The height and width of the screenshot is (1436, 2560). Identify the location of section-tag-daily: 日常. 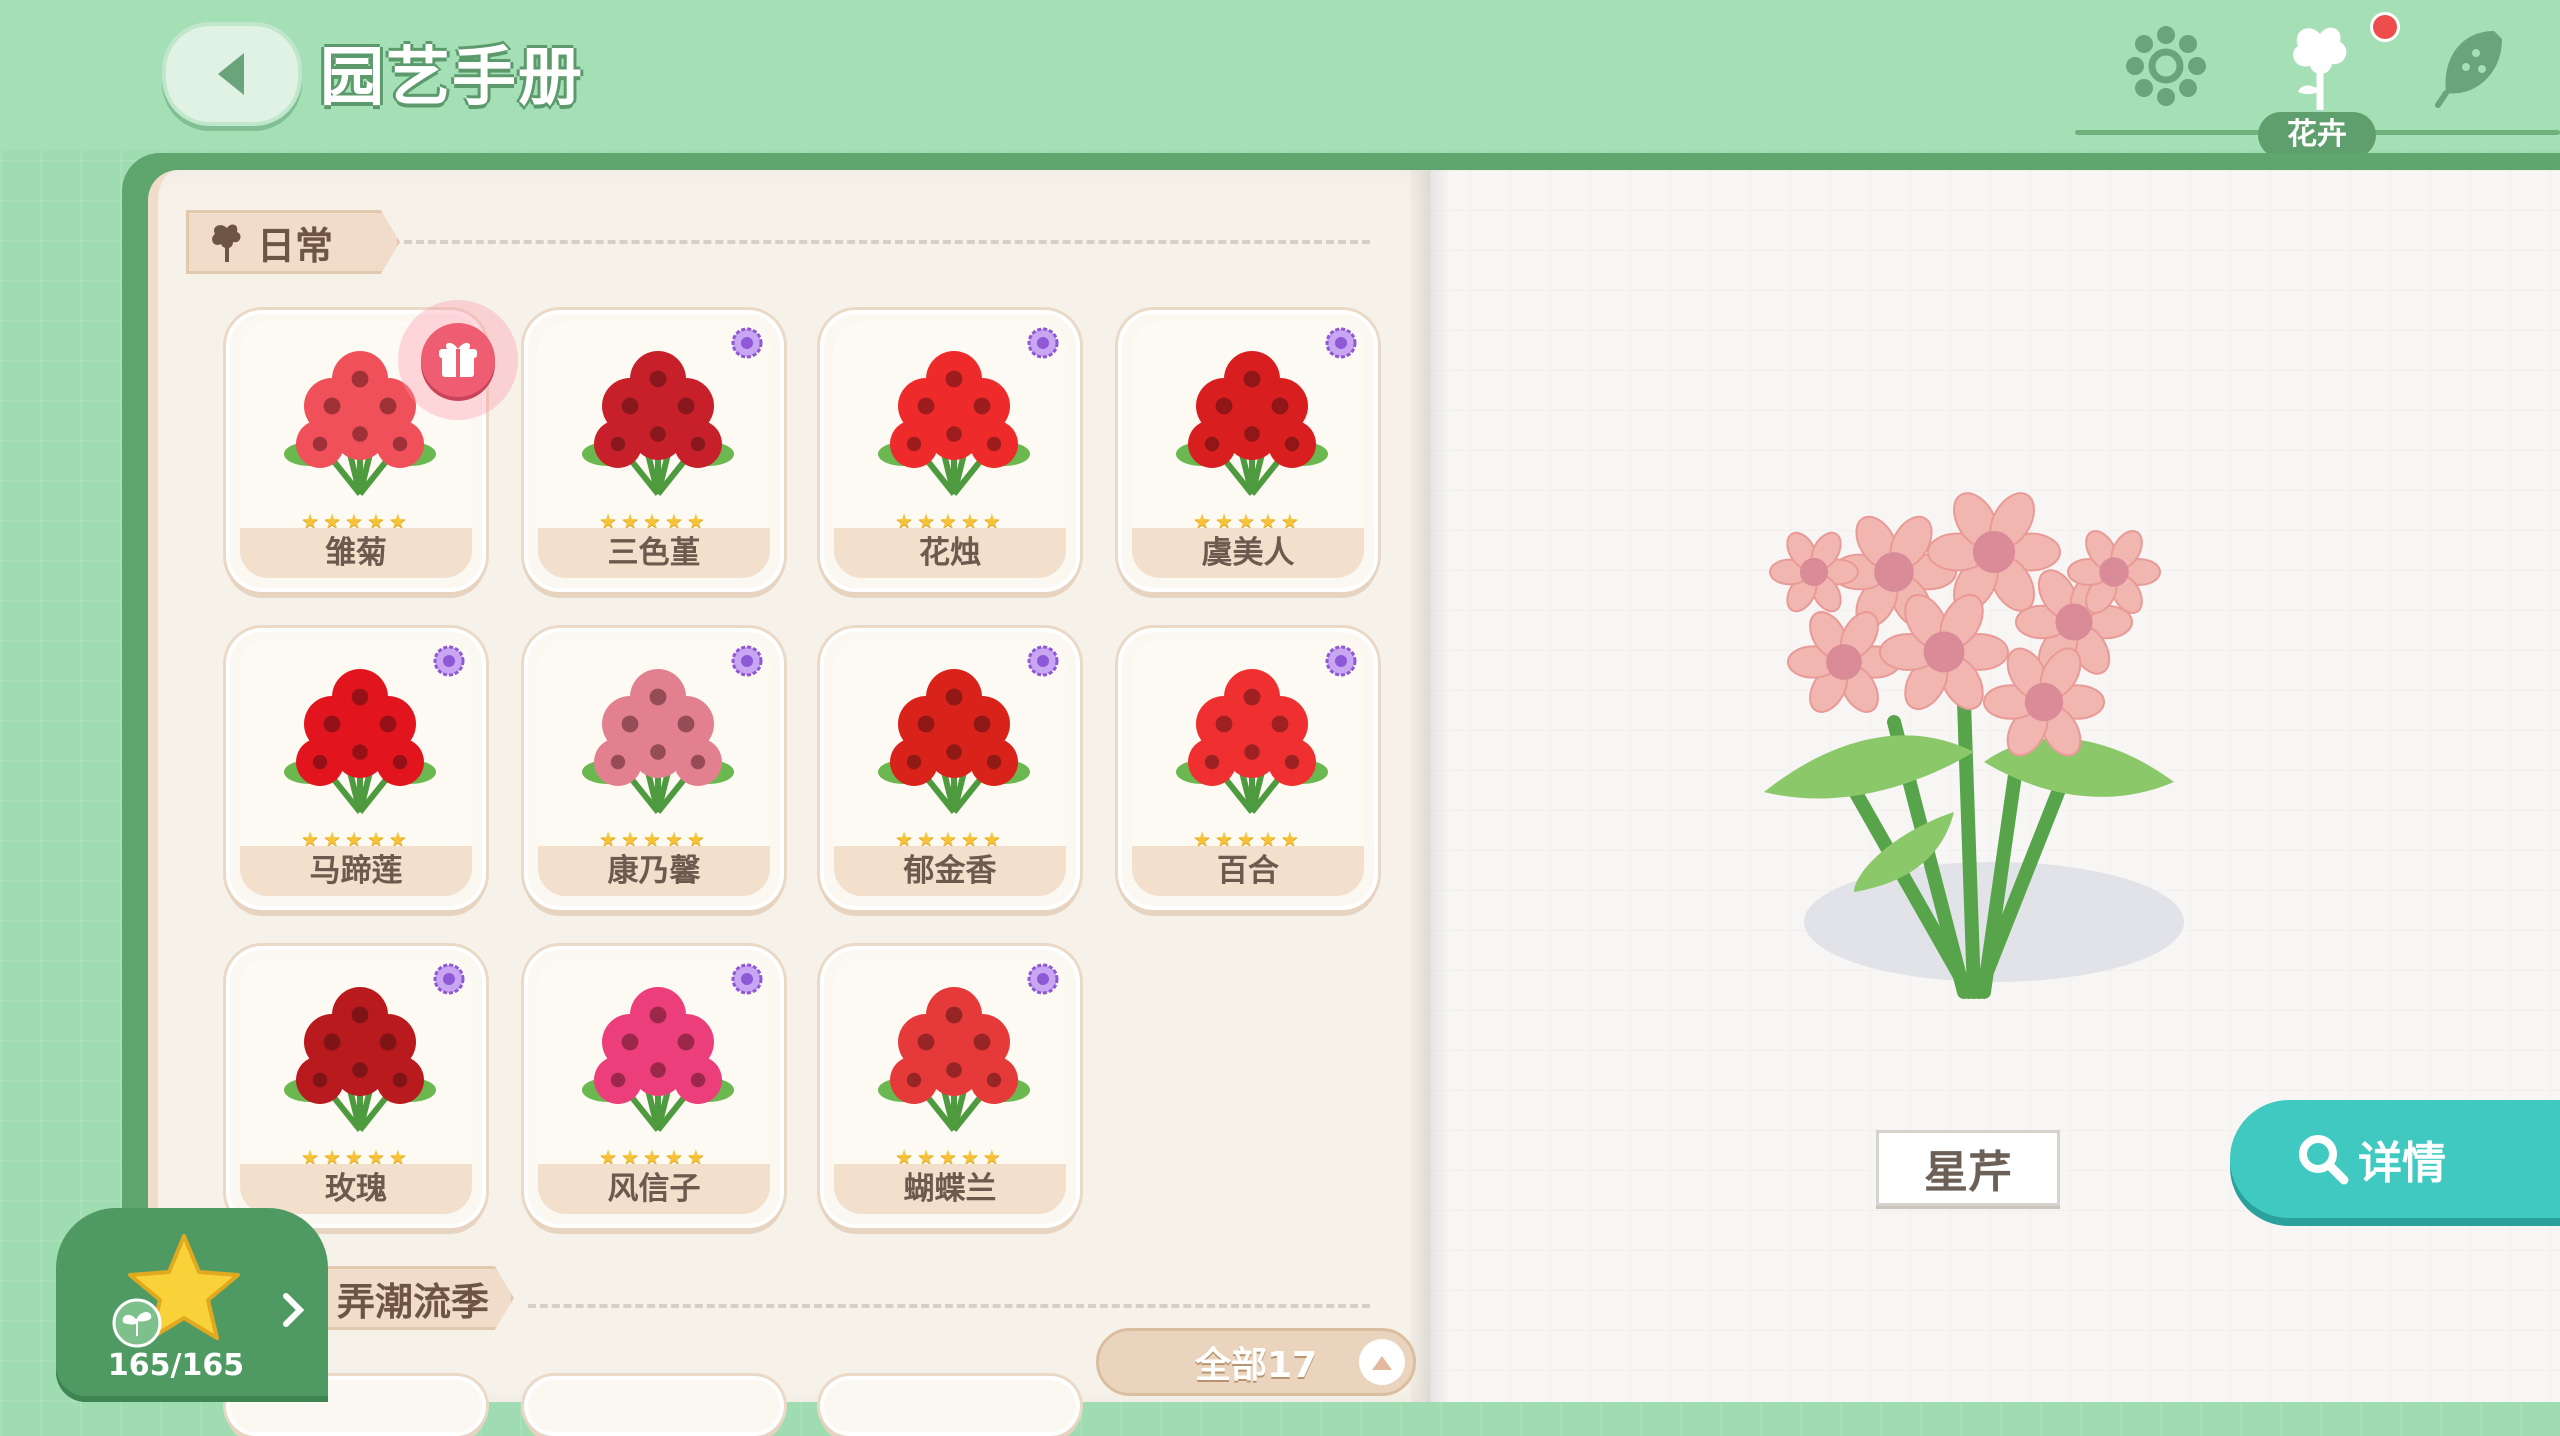
(293, 242).